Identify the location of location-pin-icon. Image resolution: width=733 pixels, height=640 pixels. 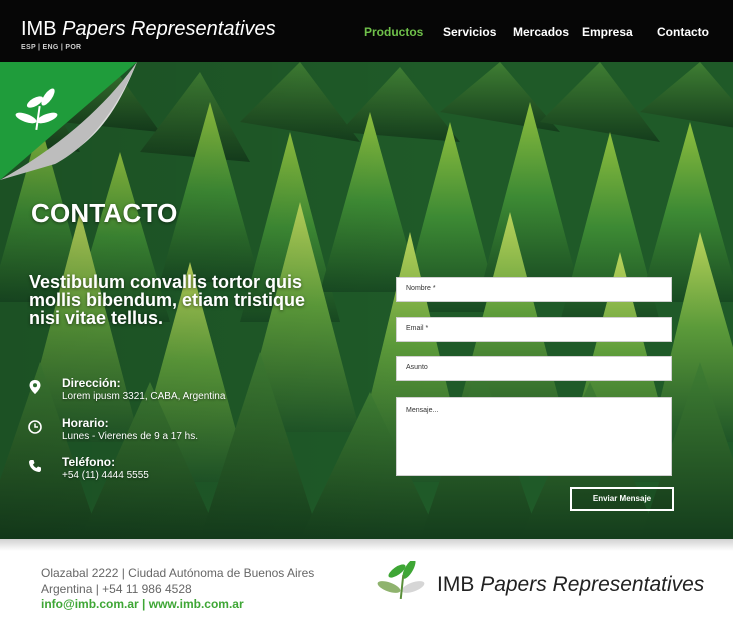
(35, 387).